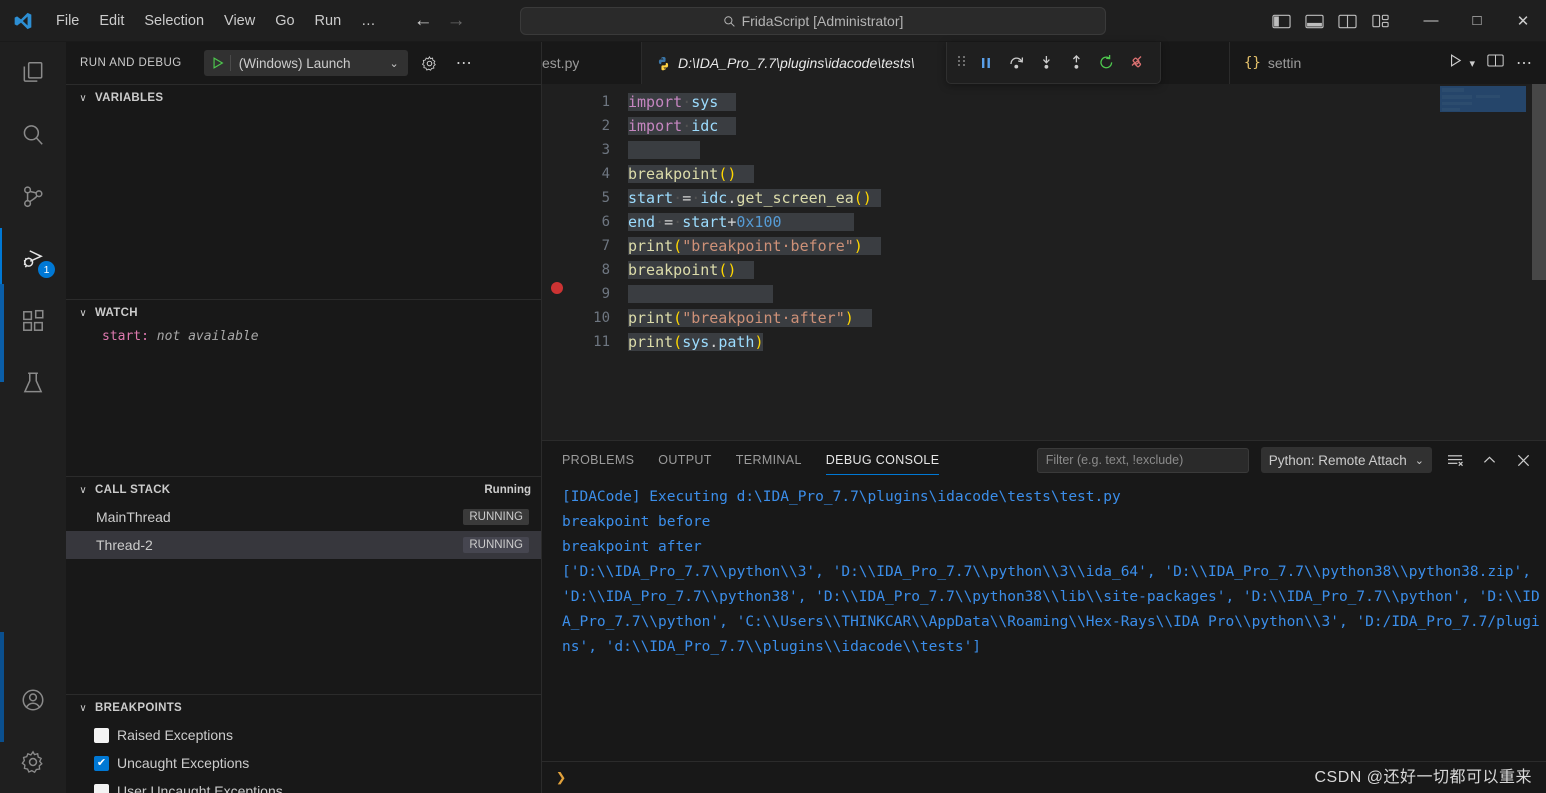 Image resolution: width=1546 pixels, height=793 pixels. I want to click on code-line: import·idc, so click(1087, 126).